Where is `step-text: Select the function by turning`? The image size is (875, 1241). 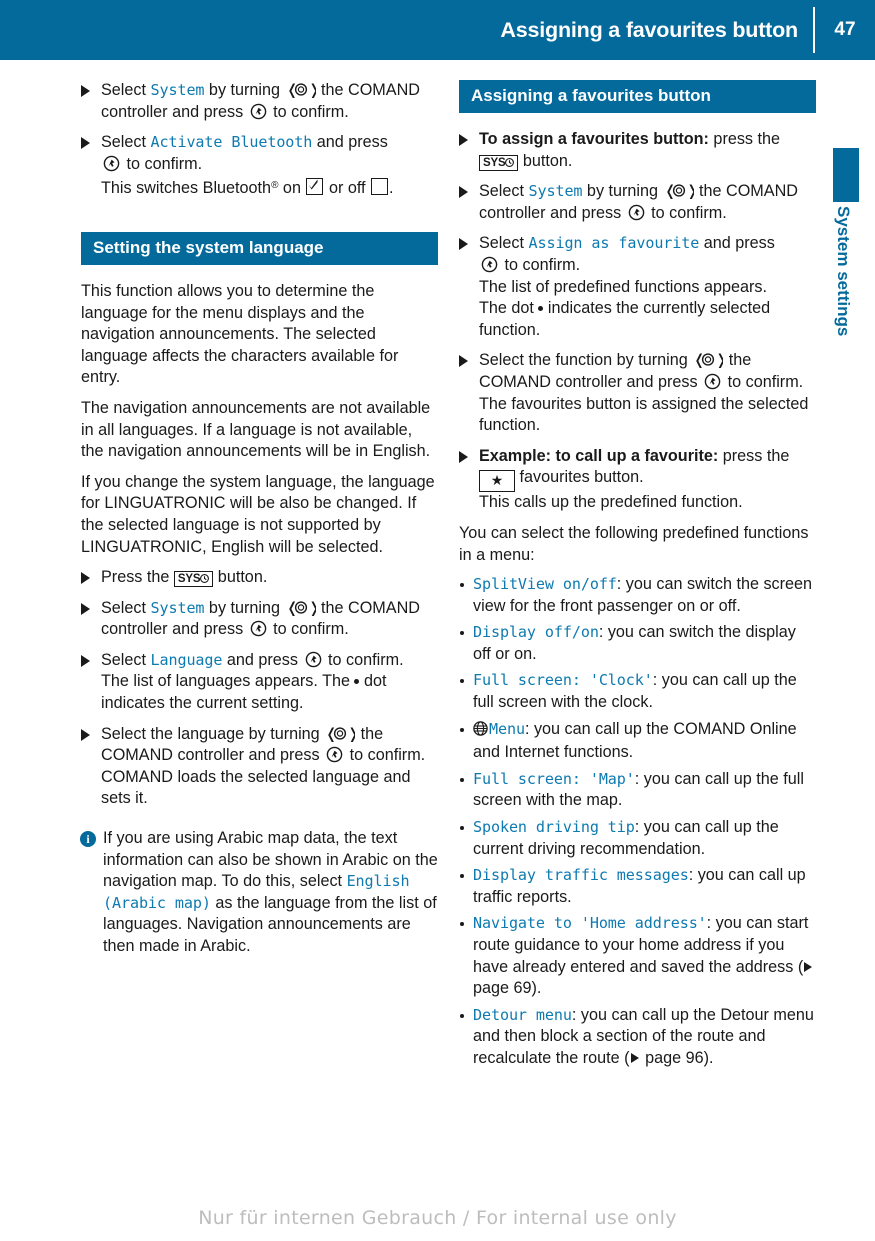
step-text: Select the function by turning is located at coordinates (586, 360).